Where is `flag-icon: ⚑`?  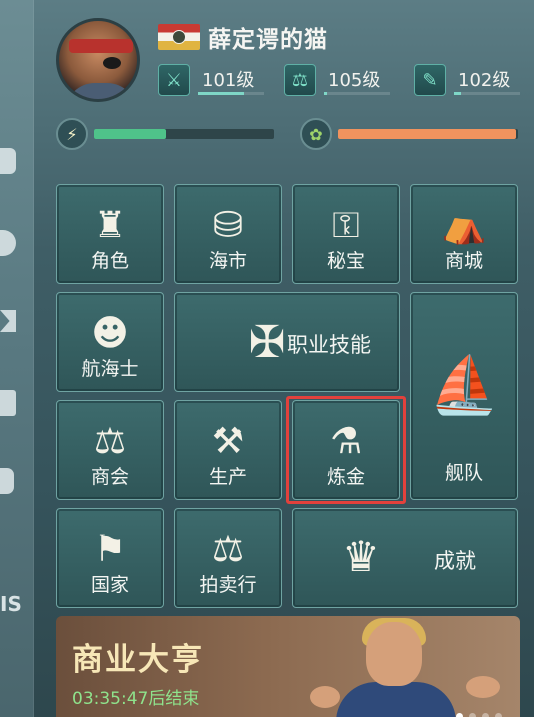 flag-icon: ⚑ is located at coordinates (110, 549).